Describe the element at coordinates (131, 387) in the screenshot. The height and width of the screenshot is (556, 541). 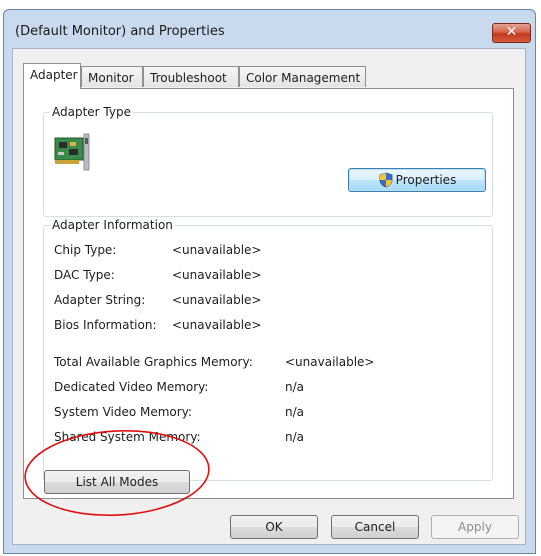
I see `dedicated-video-memory-label: Dedicated Video Memory:` at that location.